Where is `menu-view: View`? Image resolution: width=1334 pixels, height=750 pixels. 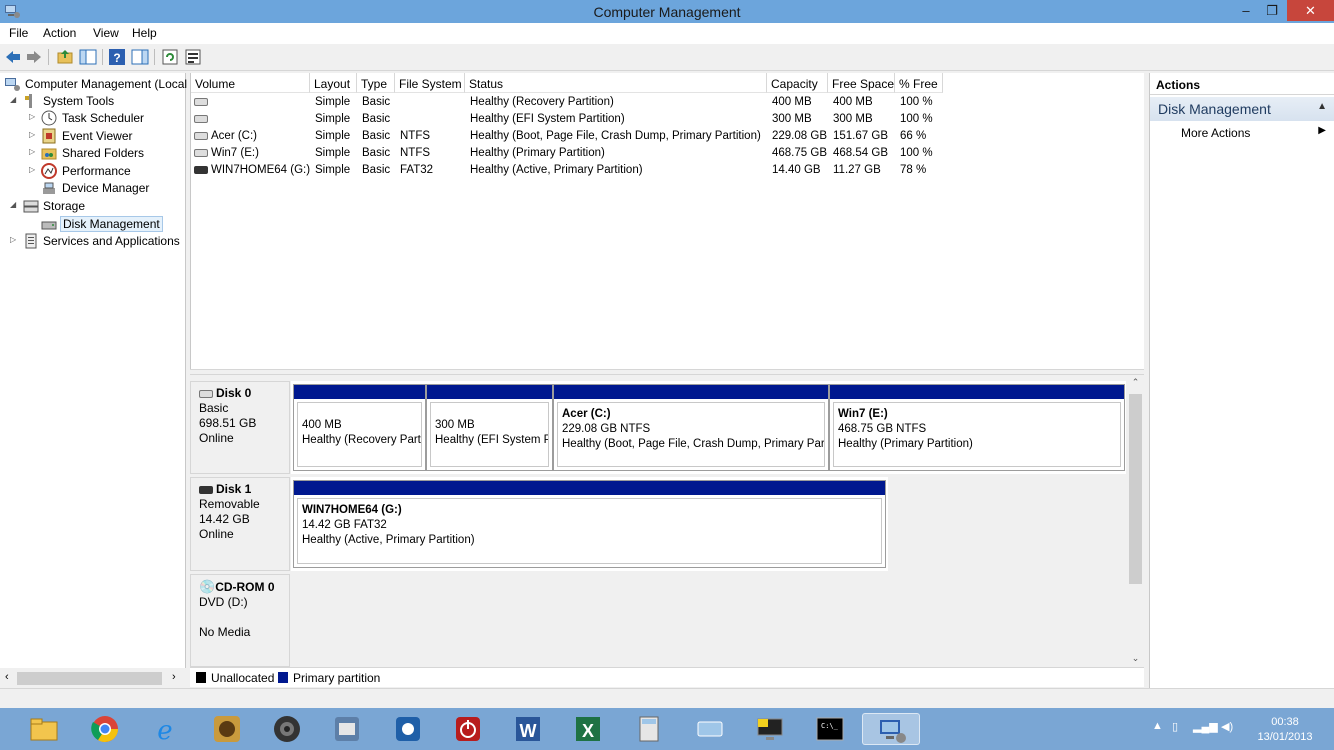 menu-view: View is located at coordinates (106, 33).